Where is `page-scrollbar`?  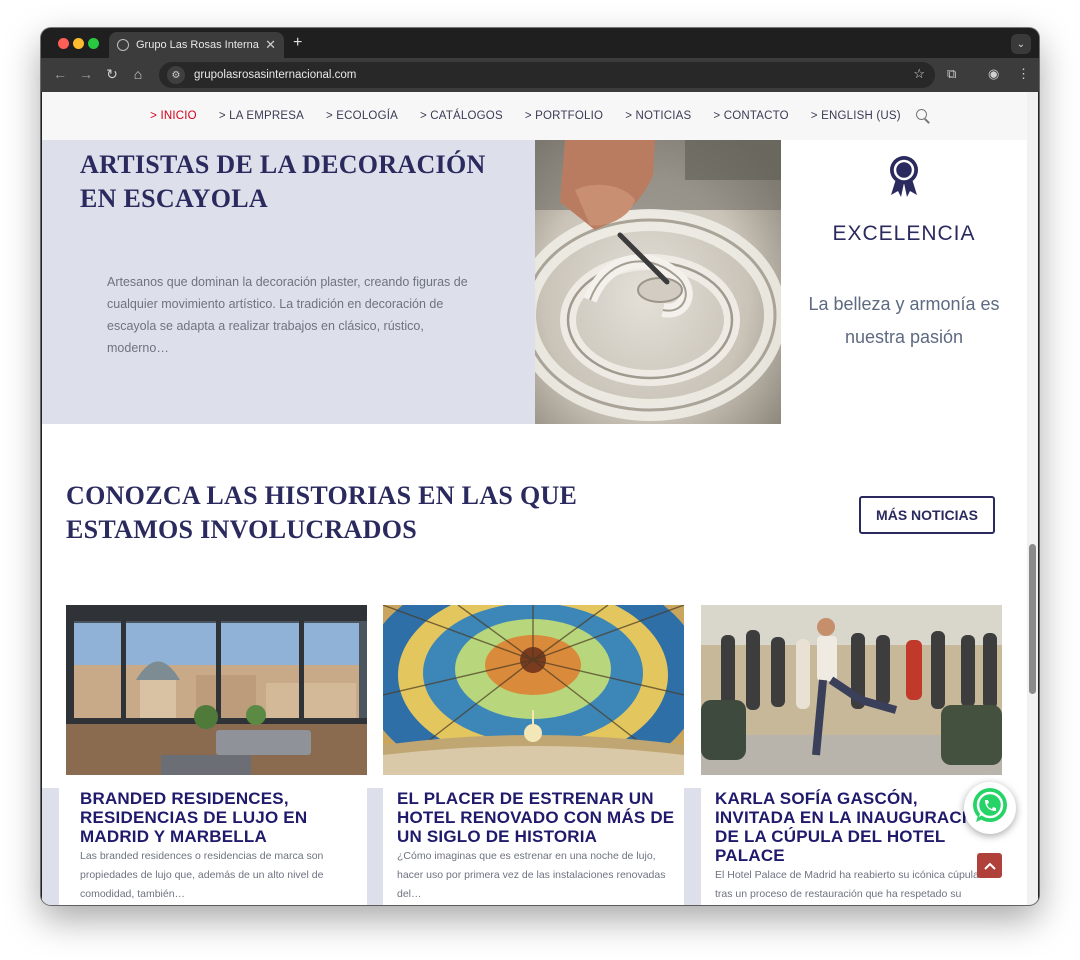
page-scrollbar is located at coordinates (1032, 498).